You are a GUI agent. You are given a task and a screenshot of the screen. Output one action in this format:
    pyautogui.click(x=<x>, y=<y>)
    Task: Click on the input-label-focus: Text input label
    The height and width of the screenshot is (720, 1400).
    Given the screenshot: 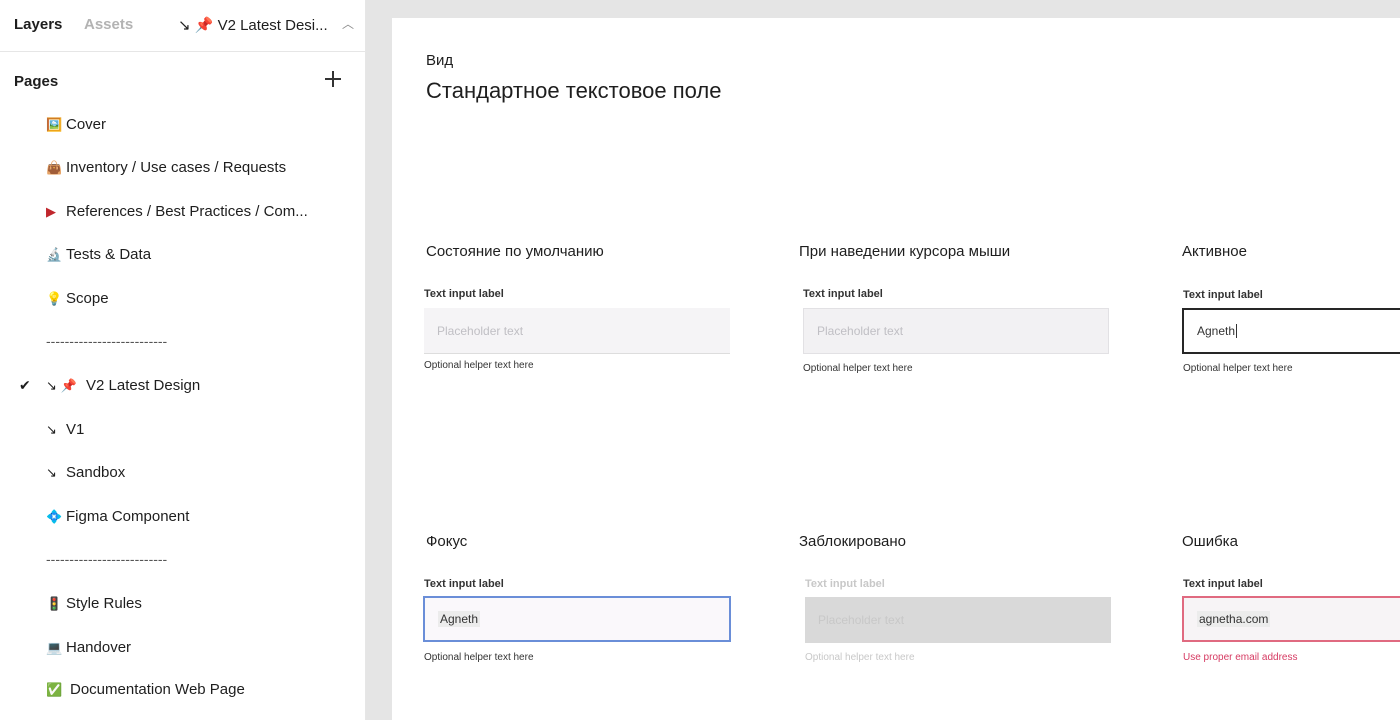 What is the action you would take?
    pyautogui.click(x=464, y=584)
    